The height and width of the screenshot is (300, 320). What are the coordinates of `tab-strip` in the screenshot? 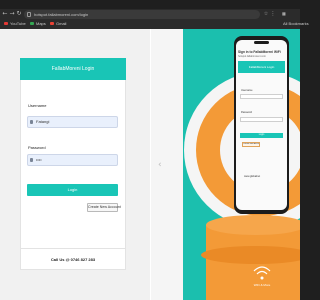 It's located at (150, 4).